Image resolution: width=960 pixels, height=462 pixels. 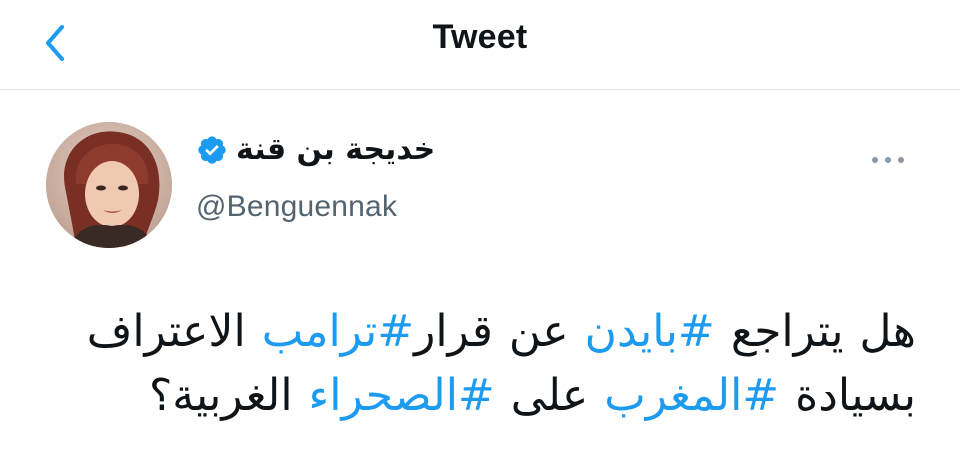 I want to click on hashtag-link: #بايدن, so click(x=650, y=331).